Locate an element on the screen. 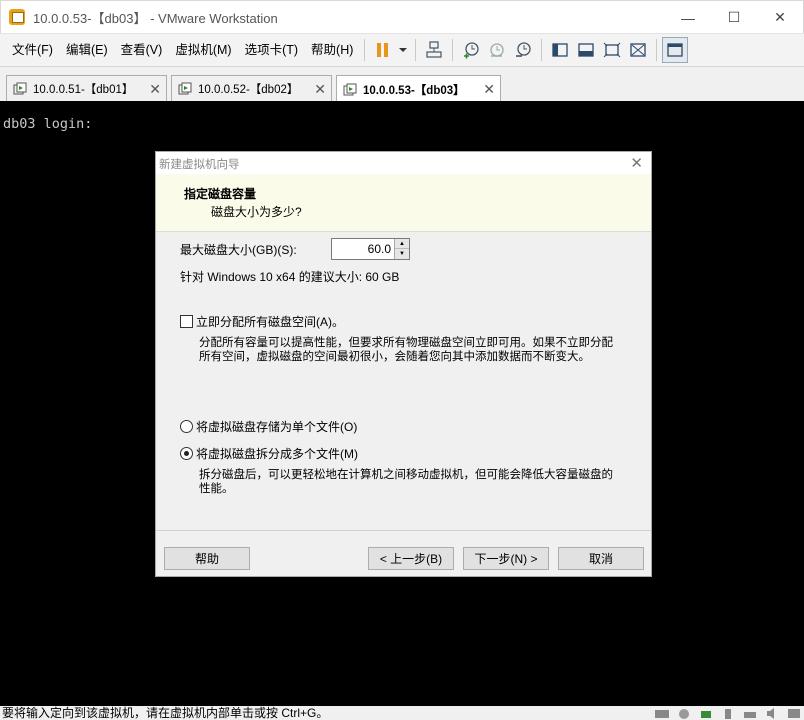 The image size is (804, 720). snapshot-manager-icon is located at coordinates (523, 50).